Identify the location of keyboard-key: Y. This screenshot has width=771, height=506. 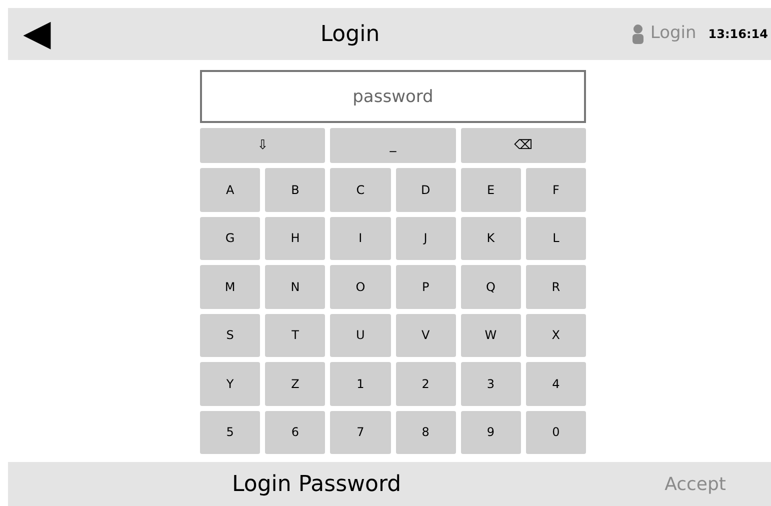
(230, 384).